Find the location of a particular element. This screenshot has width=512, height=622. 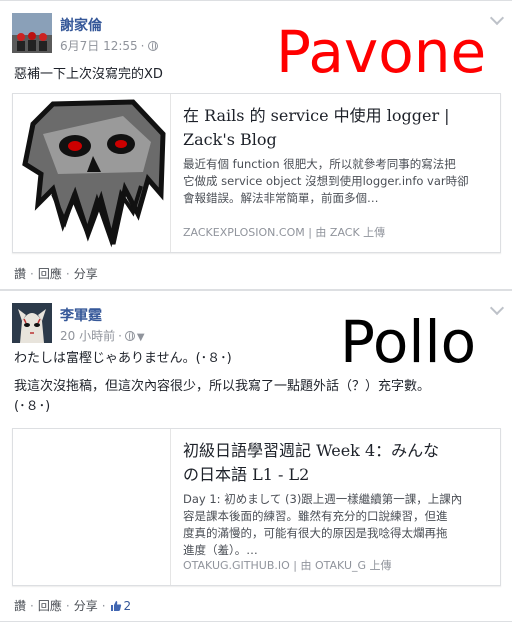

like-count: 2 is located at coordinates (121, 606).